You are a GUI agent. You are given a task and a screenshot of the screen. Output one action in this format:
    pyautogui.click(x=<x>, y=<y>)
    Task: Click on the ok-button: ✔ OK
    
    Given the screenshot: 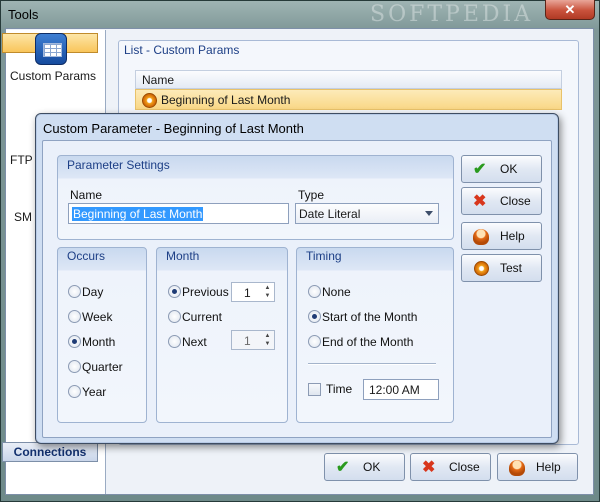 What is the action you would take?
    pyautogui.click(x=364, y=467)
    